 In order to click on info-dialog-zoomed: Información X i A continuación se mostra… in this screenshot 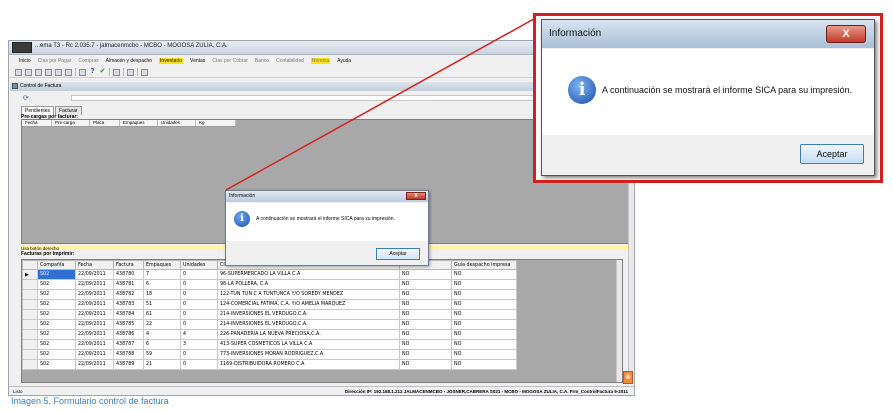, I will do `click(708, 97)`.